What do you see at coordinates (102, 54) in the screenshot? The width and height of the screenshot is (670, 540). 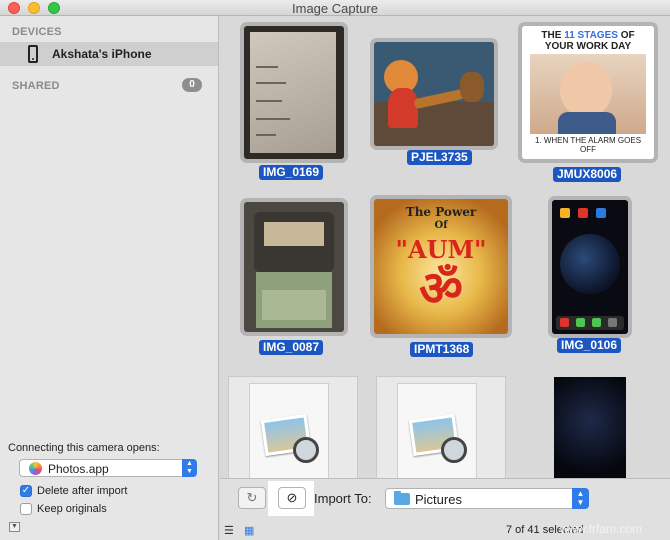 I see `device-name: Akshata's iPhone` at bounding box center [102, 54].